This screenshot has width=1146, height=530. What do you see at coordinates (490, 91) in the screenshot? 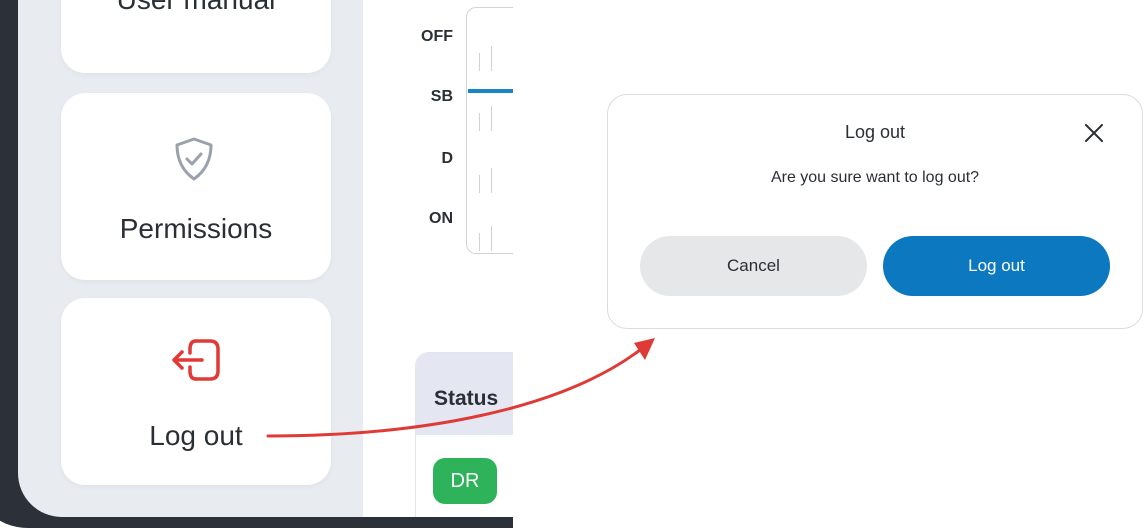
I see `status-duty-line` at bounding box center [490, 91].